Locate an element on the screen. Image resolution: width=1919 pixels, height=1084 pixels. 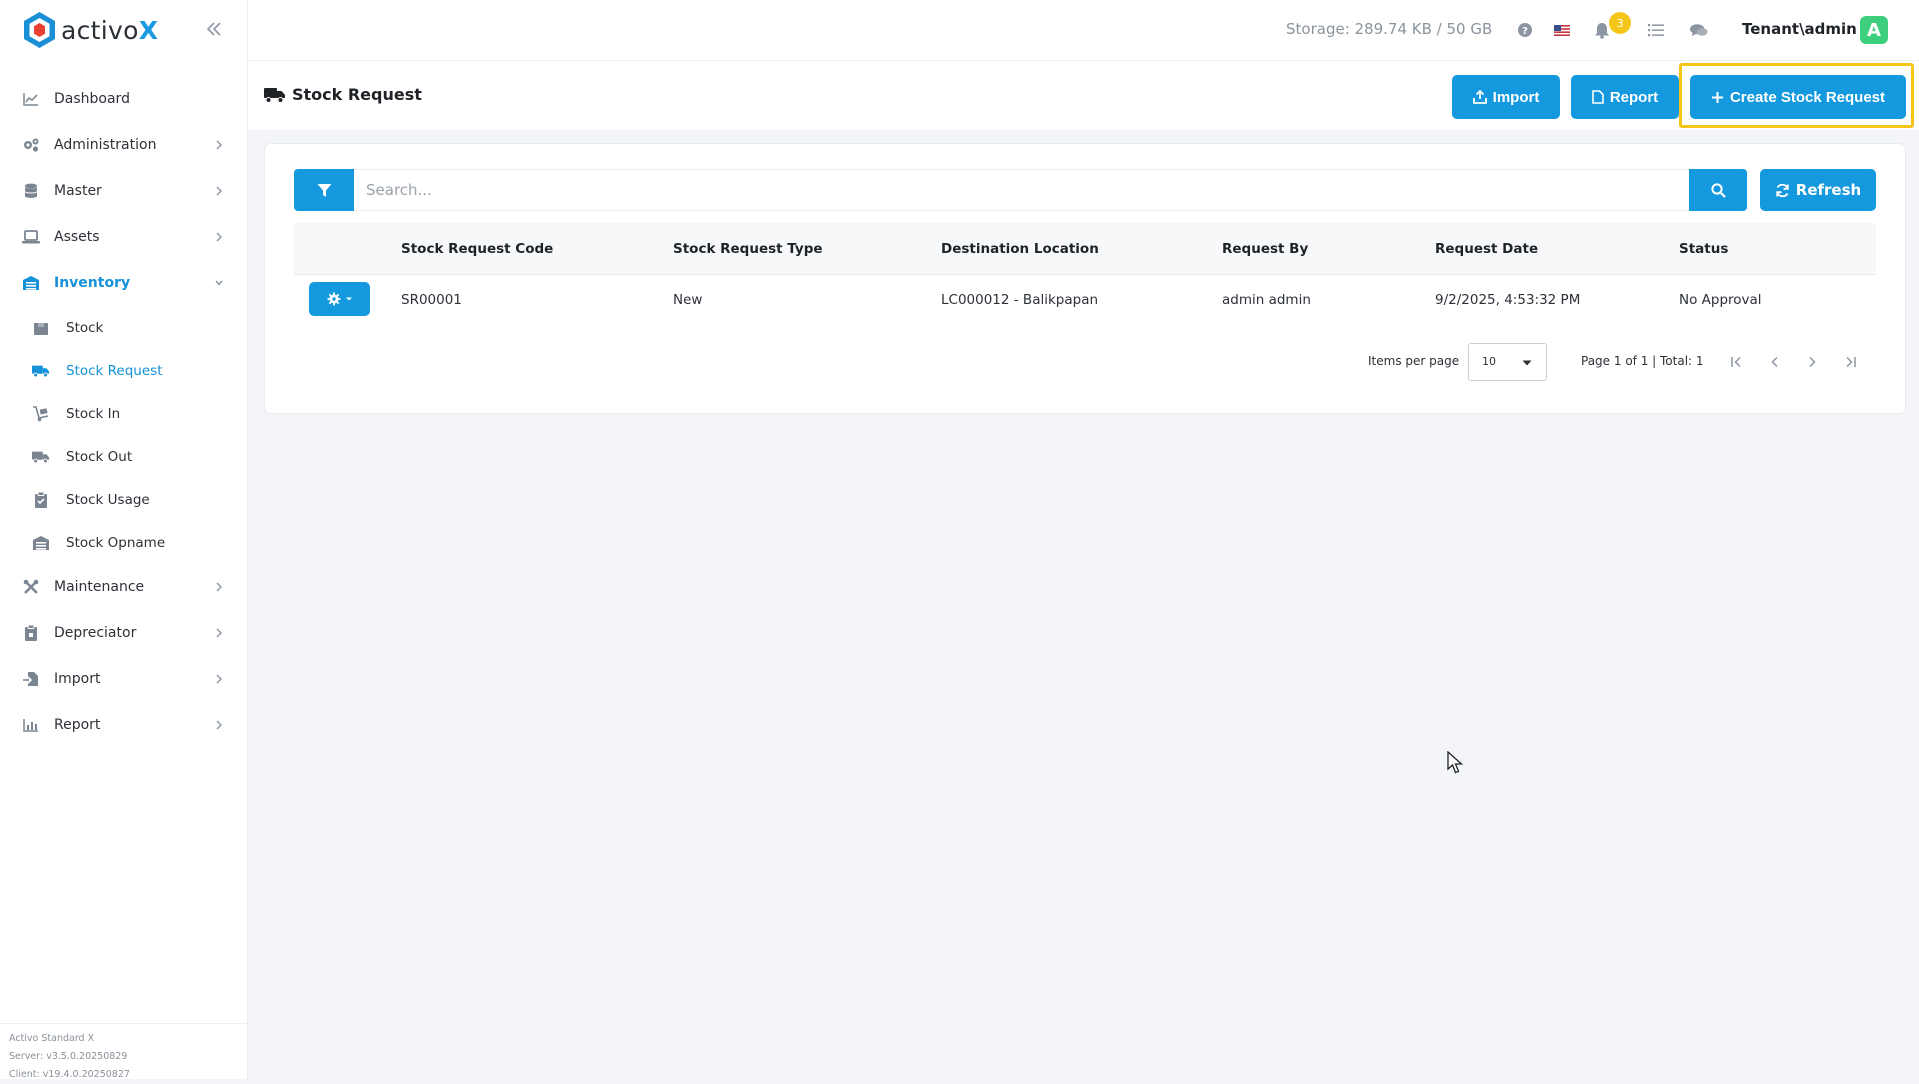
sidebar-item-label: Master is located at coordinates (78, 191).